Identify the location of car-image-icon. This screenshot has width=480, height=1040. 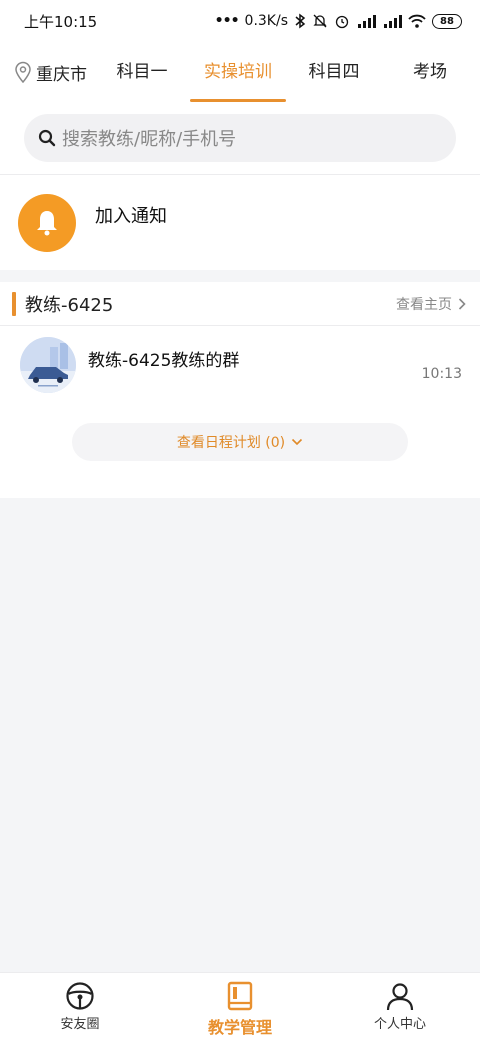
(48, 365).